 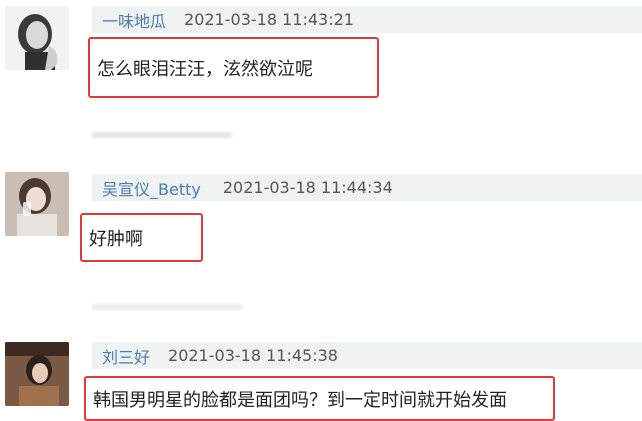 I want to click on comment-header: 吴宣仪_Betty 2021-03-18 11:44:34, so click(x=367, y=187).